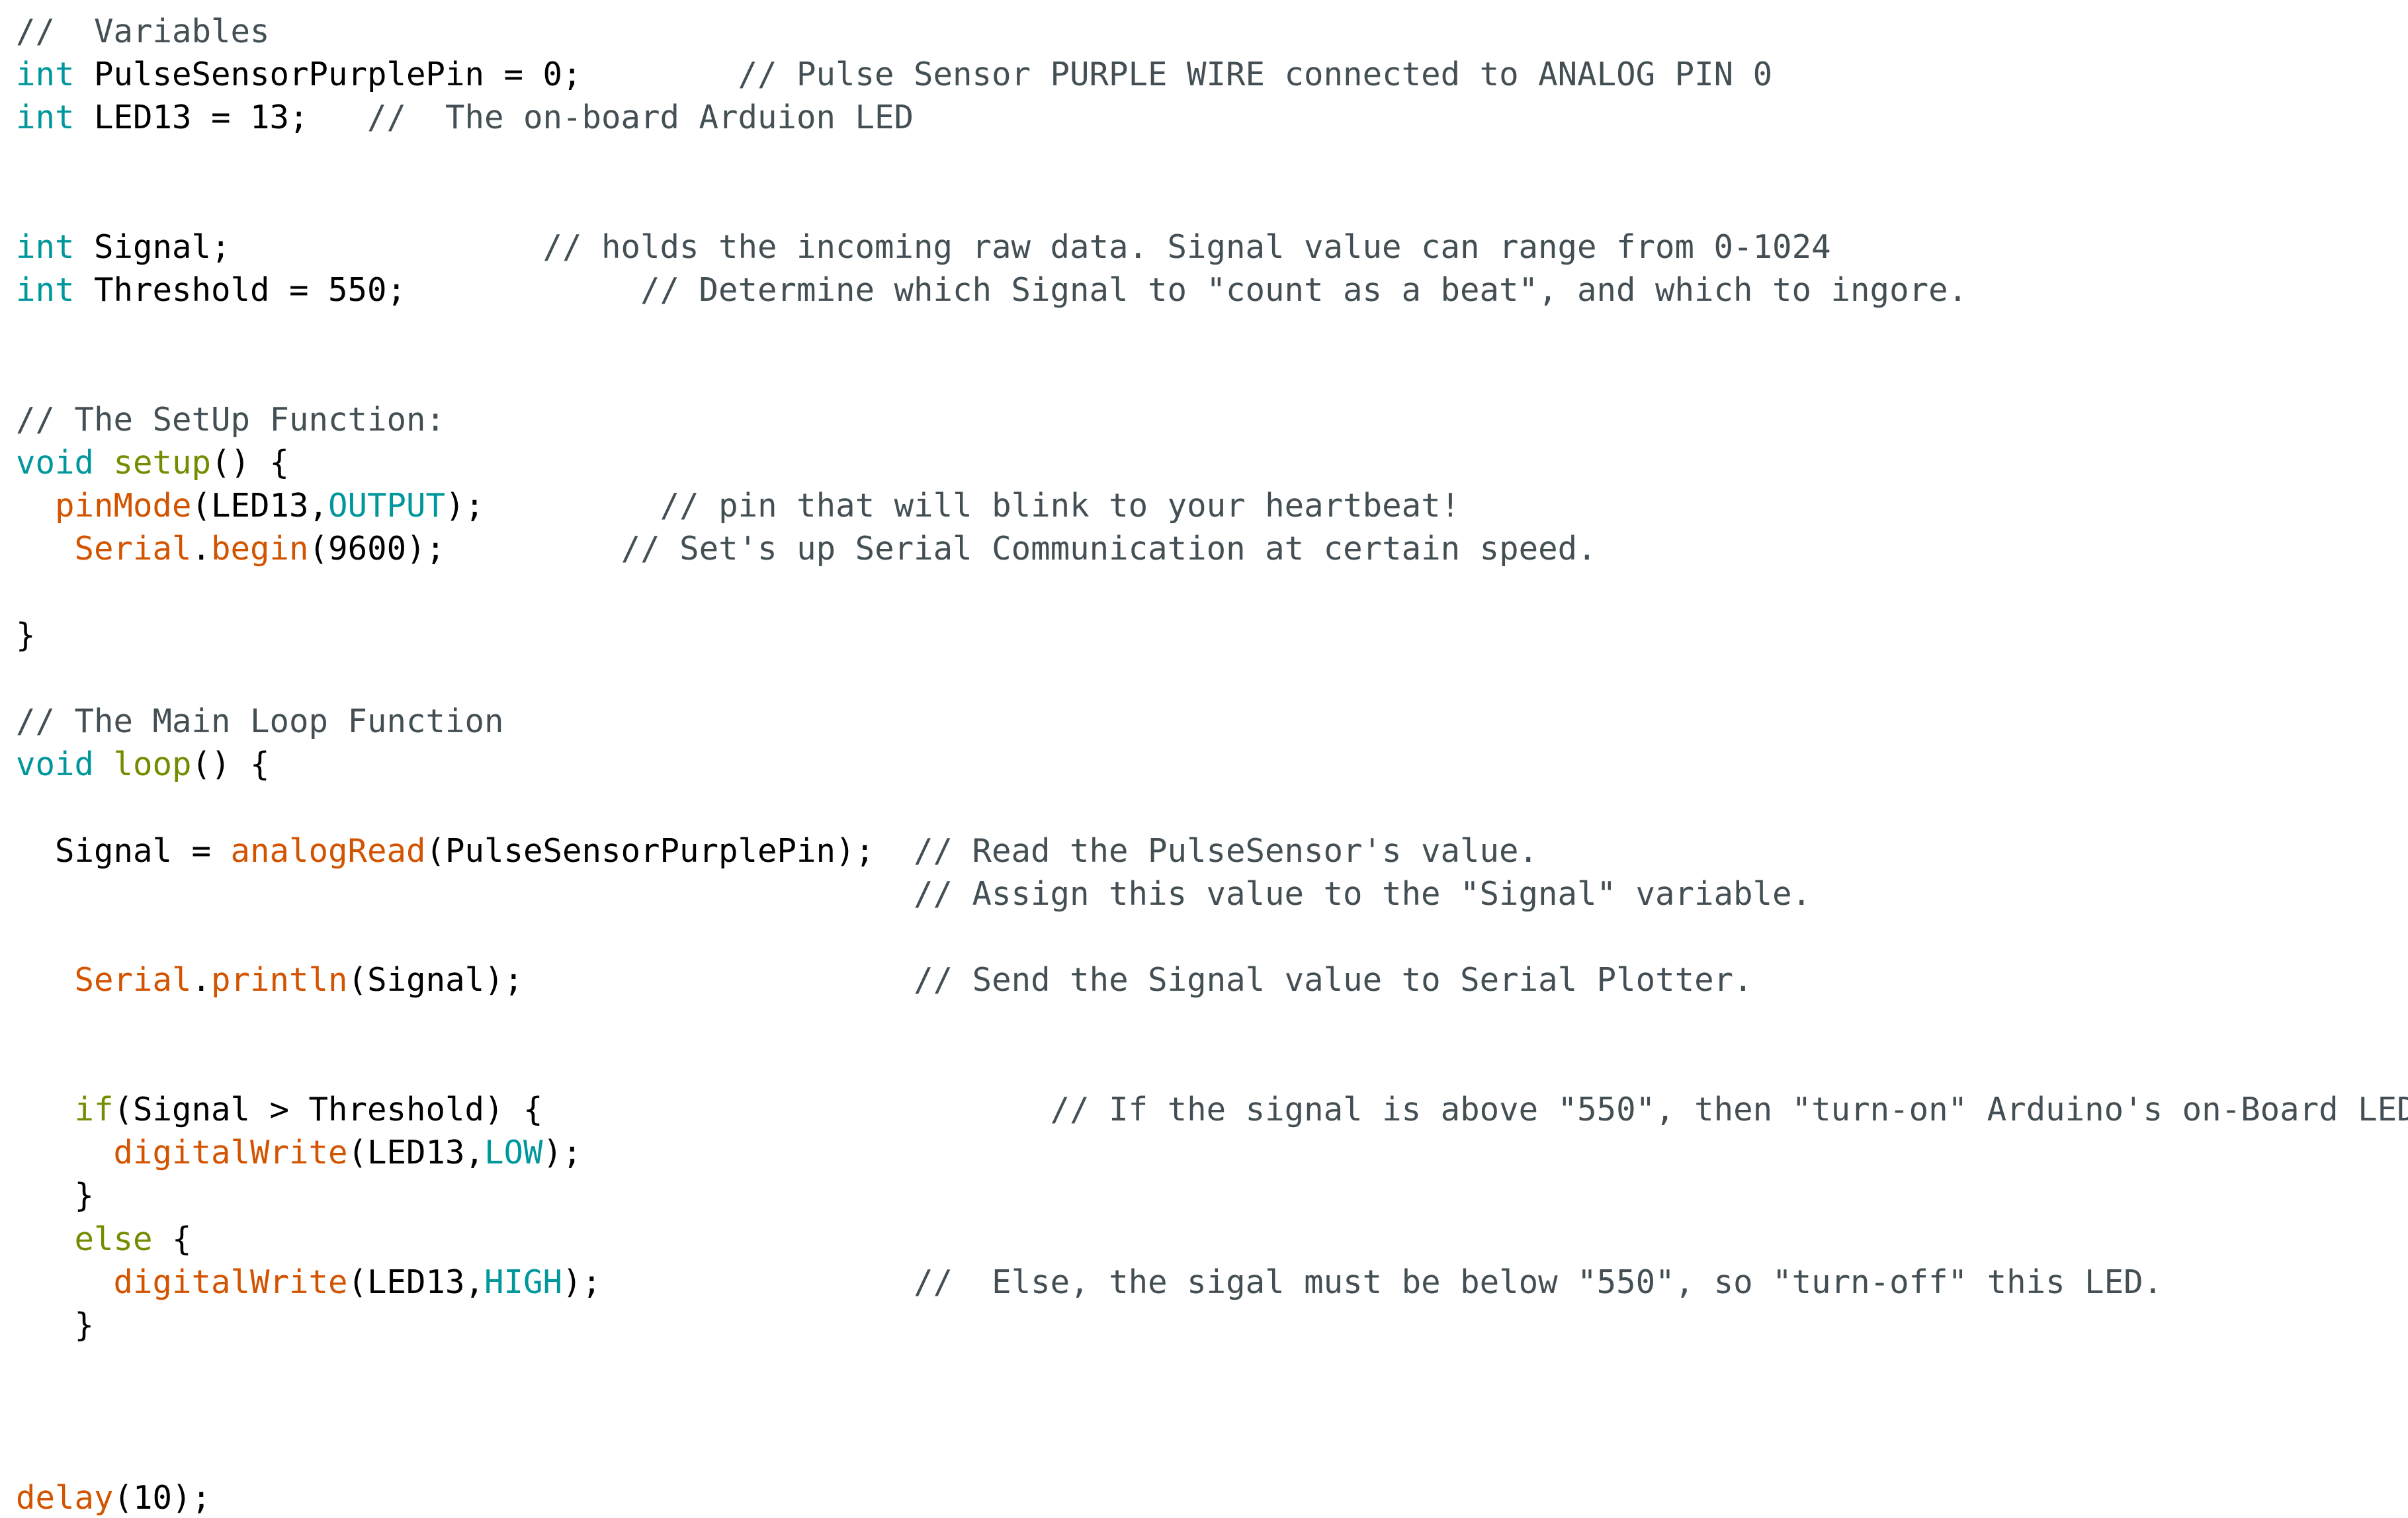  What do you see at coordinates (221, 118) in the screenshot?
I see `code-text: LED13 = 13;` at bounding box center [221, 118].